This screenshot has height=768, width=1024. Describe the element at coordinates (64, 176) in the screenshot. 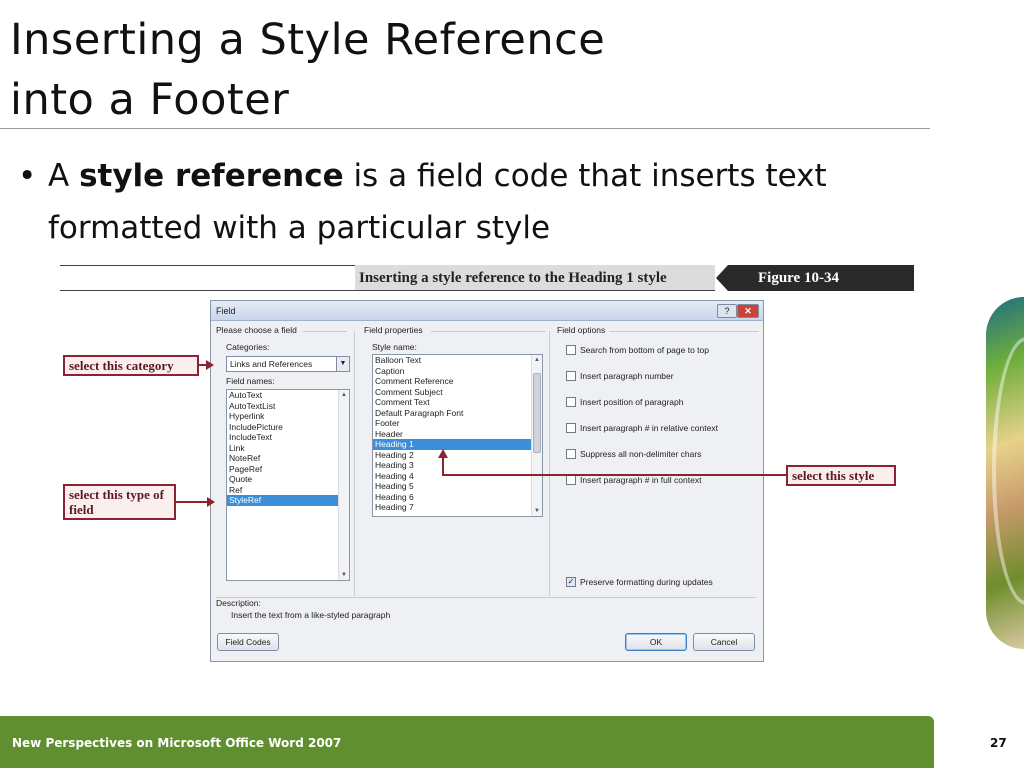

I see `bullet-prefix: A` at that location.